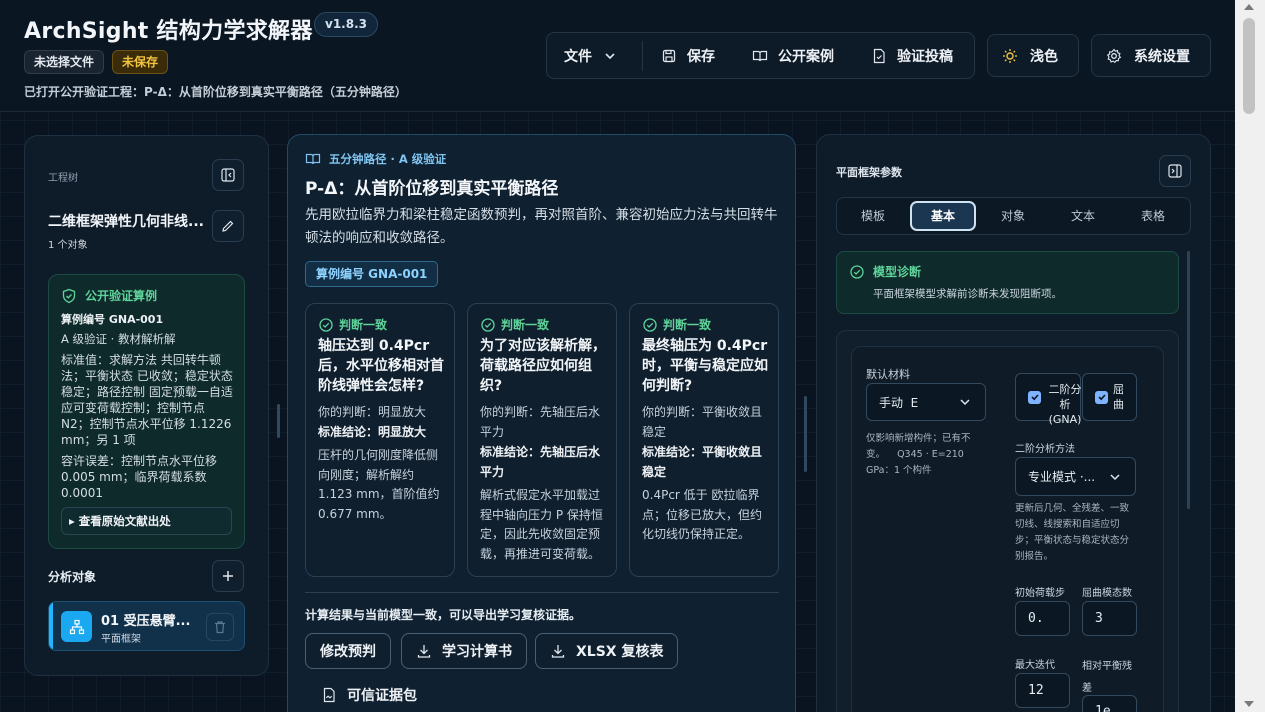  I want to click on sidebar-collapse-icon, so click(228, 175).